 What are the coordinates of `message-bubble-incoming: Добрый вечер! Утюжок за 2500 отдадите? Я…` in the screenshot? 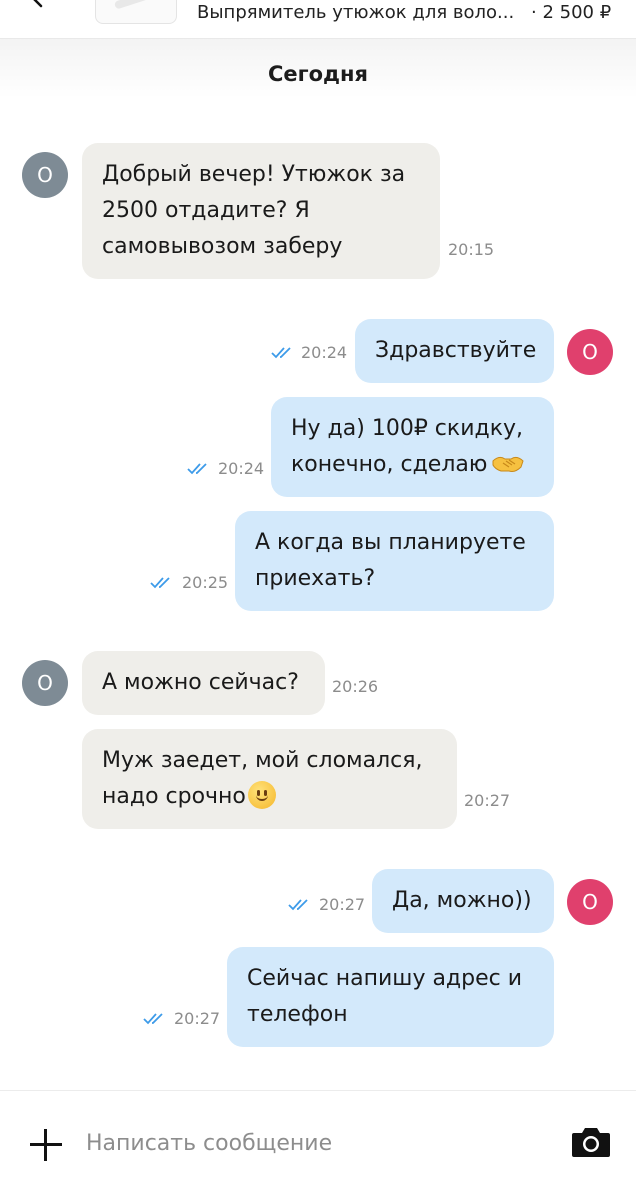 It's located at (261, 211).